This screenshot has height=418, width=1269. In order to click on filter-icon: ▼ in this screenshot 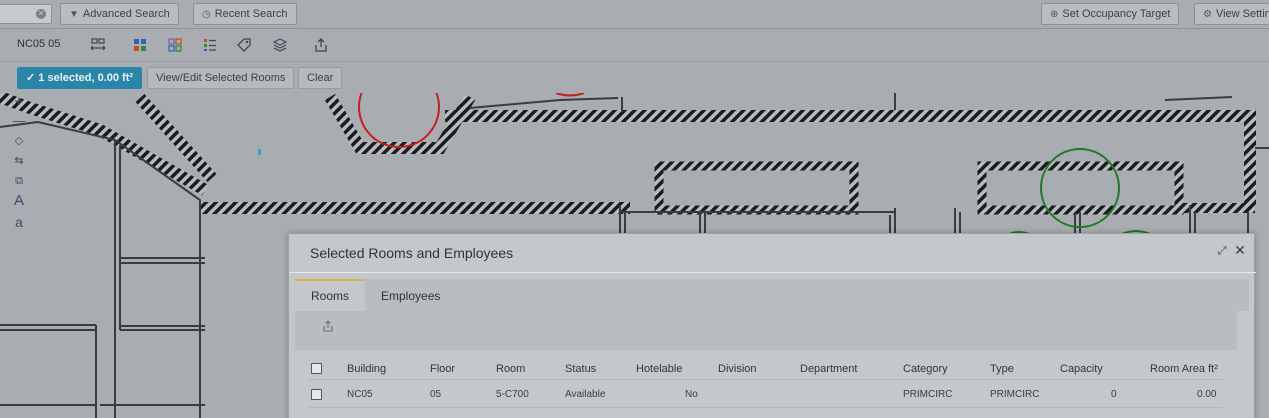, I will do `click(74, 14)`.